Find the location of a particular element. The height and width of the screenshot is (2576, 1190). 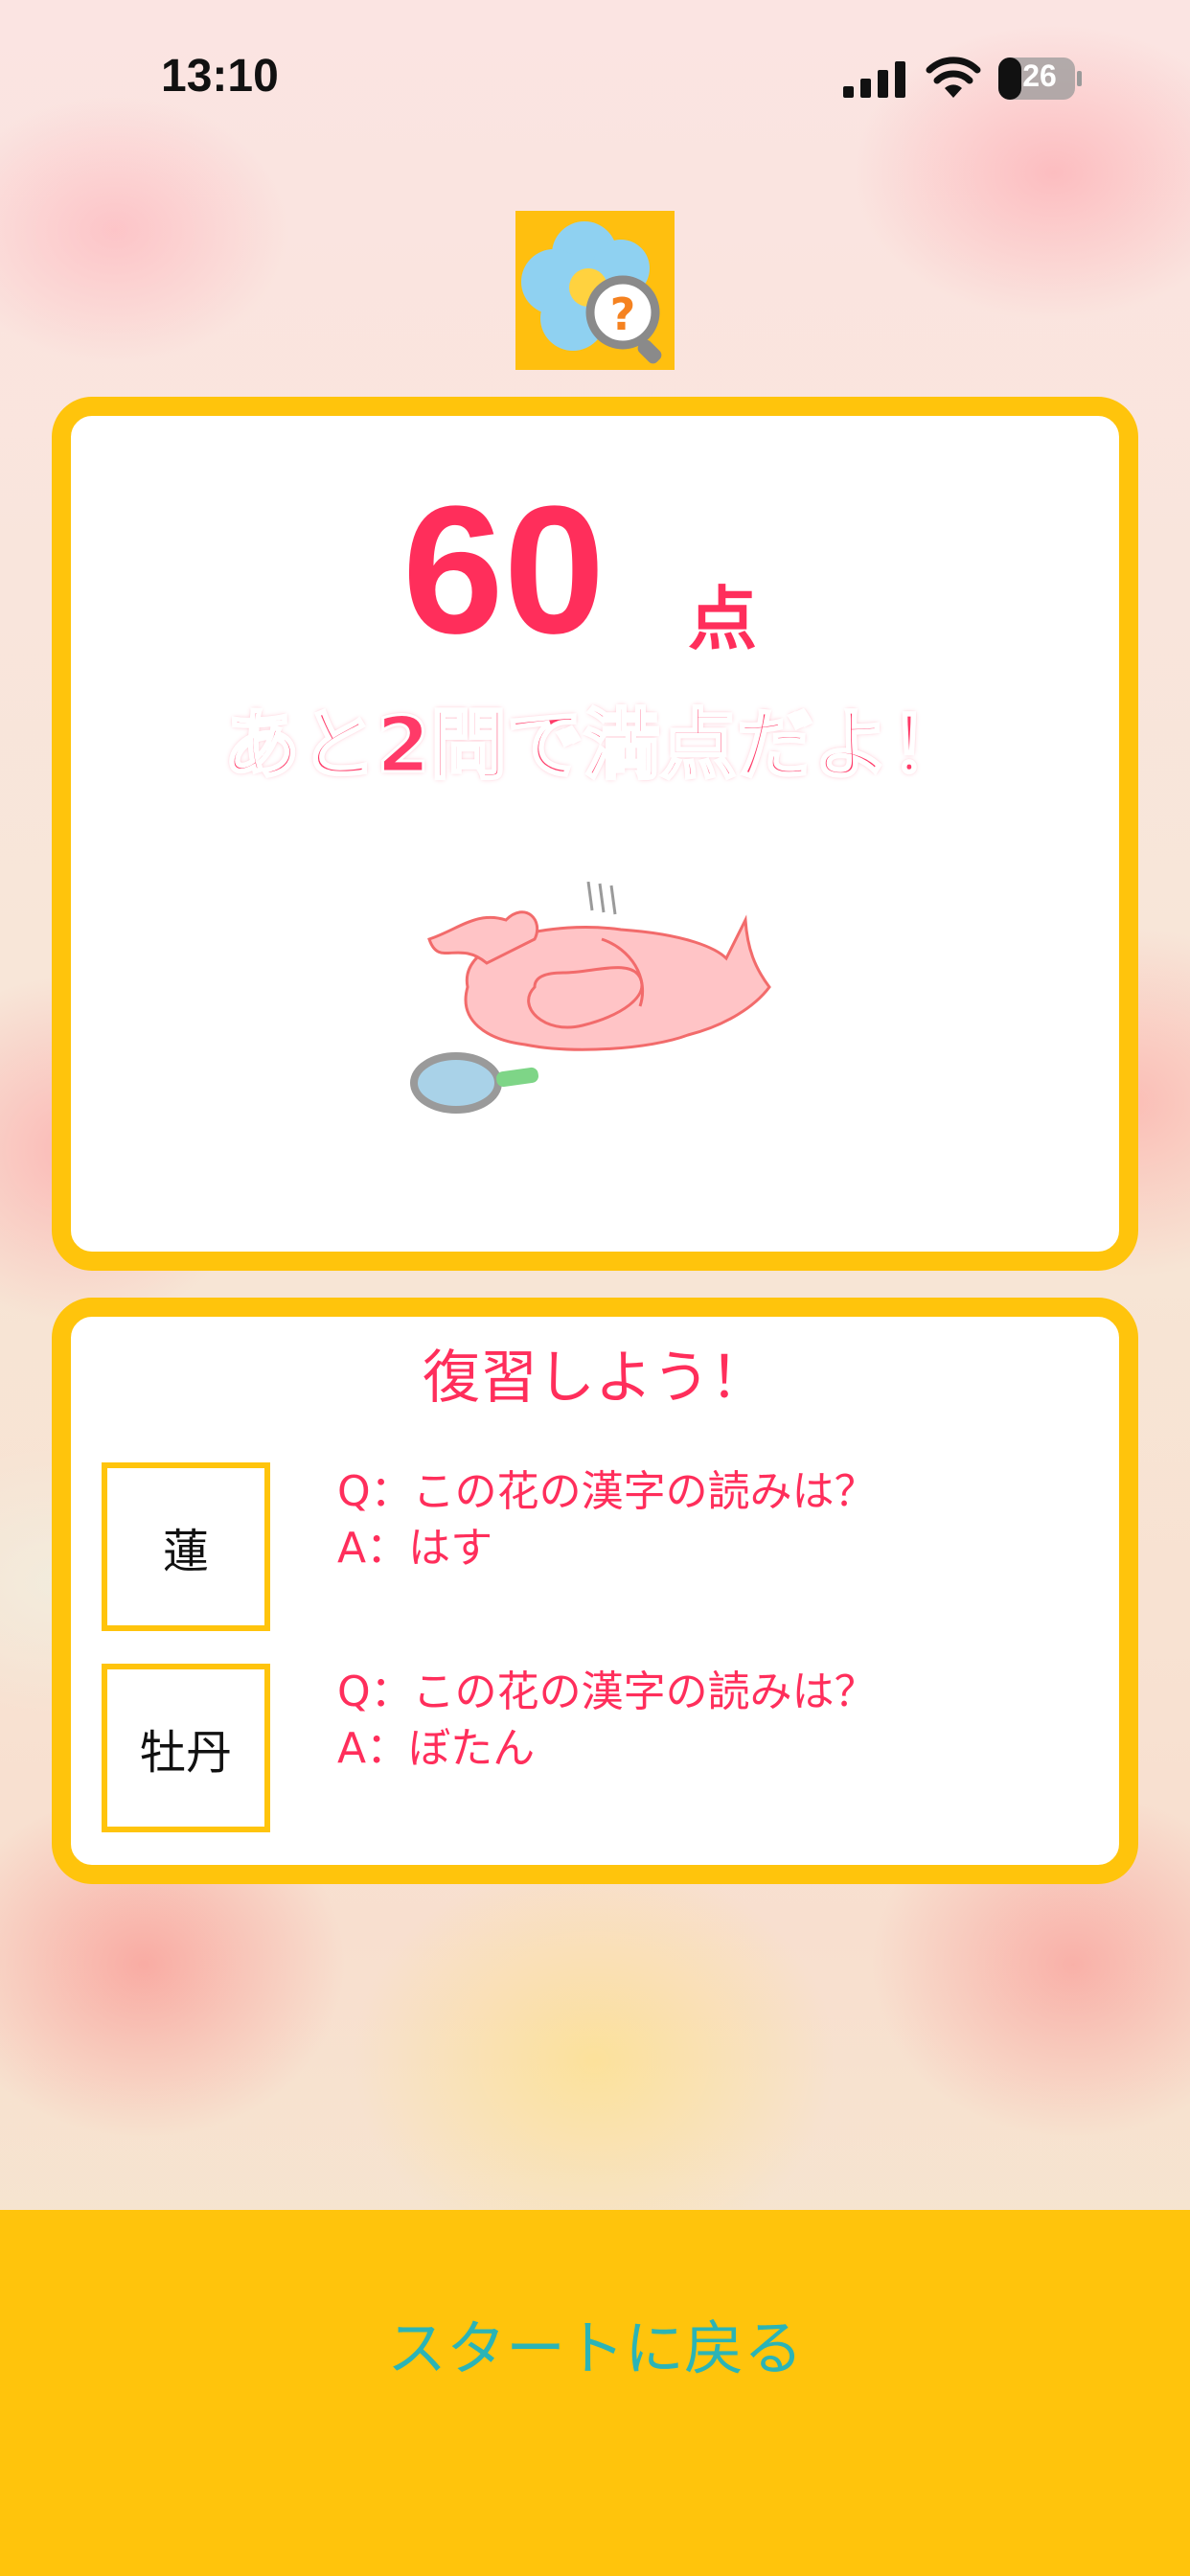

review-answer: A：はす is located at coordinates (415, 1548).